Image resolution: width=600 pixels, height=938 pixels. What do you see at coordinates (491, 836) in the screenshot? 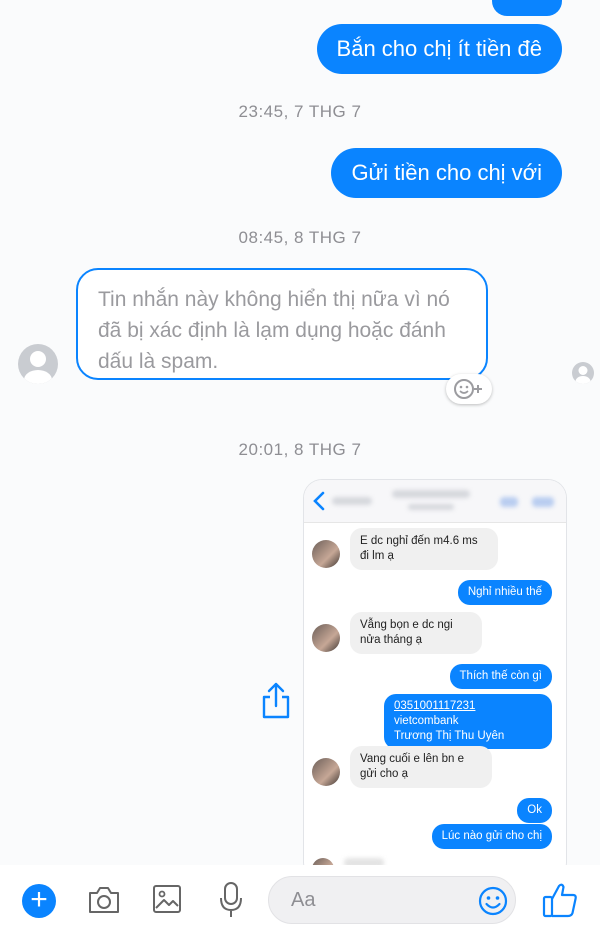
I see `screenshot-message-out: Lúc nào gửi cho chị` at bounding box center [491, 836].